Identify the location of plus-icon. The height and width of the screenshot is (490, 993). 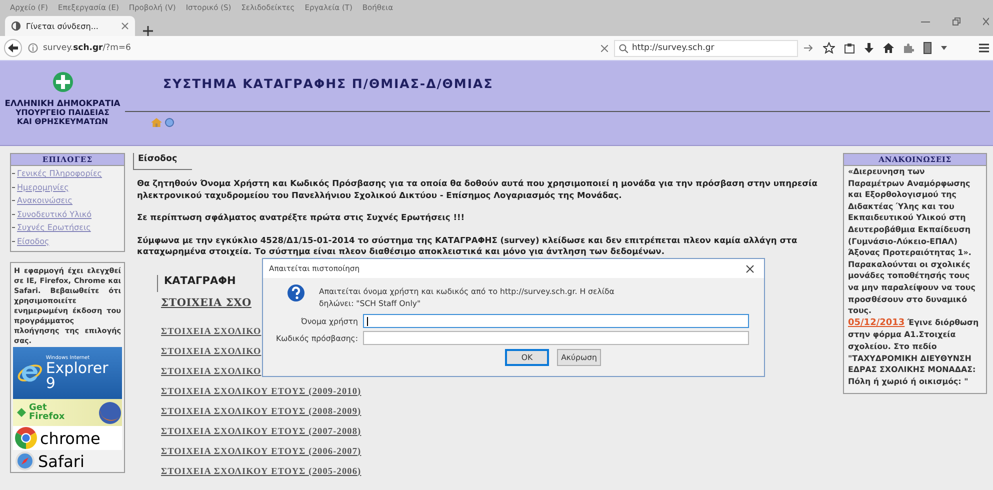
(148, 31).